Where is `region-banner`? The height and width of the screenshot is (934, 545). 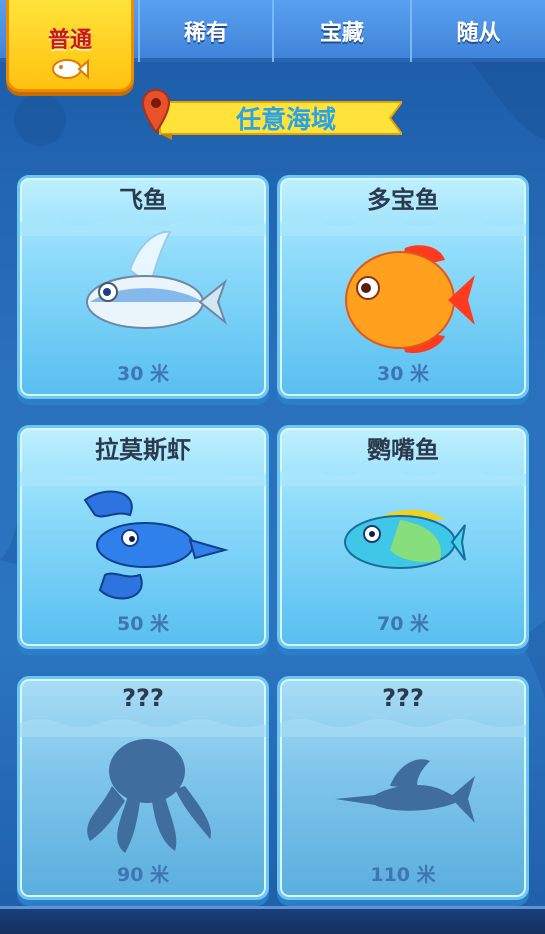 region-banner is located at coordinates (280, 120).